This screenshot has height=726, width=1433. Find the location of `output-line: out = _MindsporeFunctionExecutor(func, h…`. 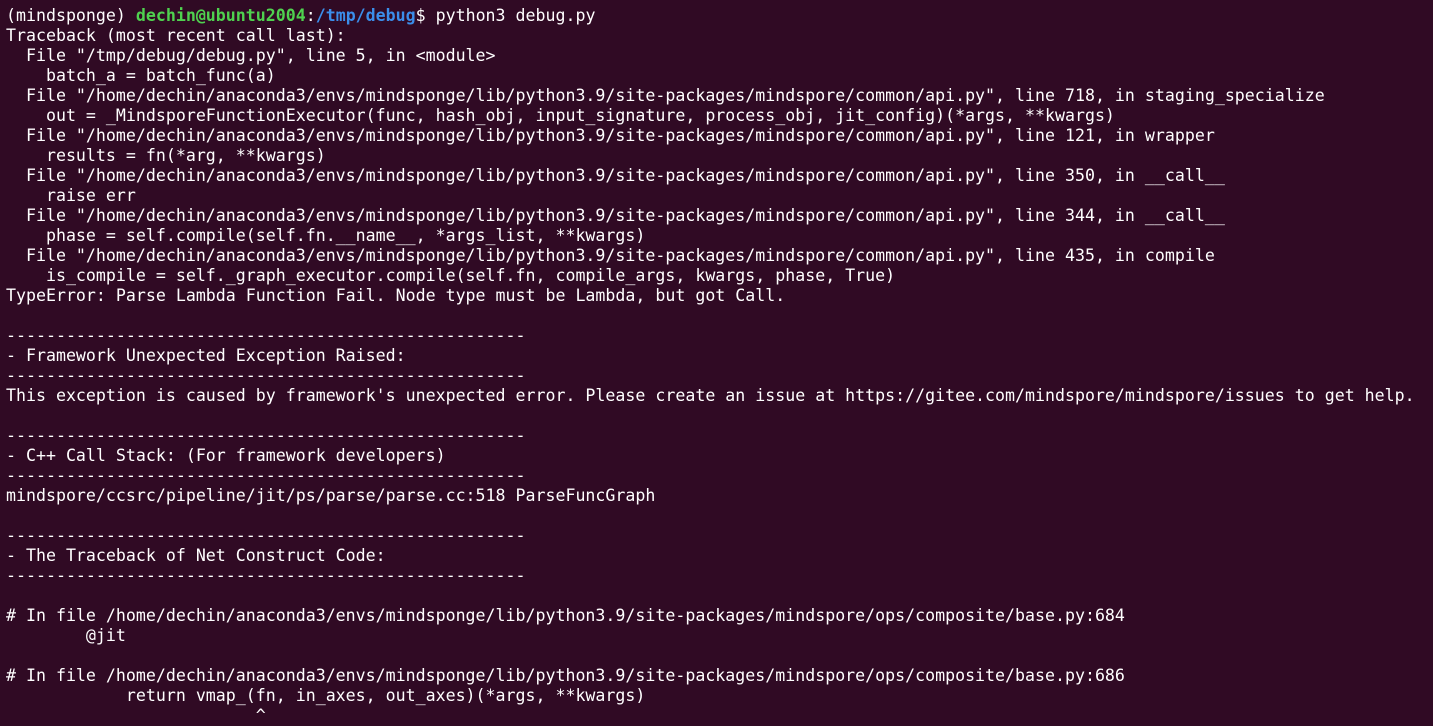

output-line: out = _MindsporeFunctionExecutor(func, h… is located at coordinates (560, 115).